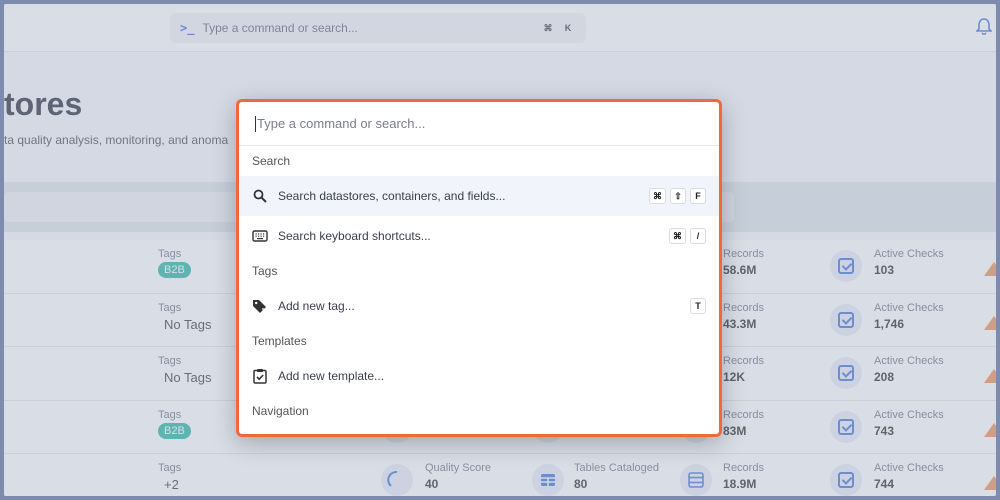  What do you see at coordinates (265, 271) in the screenshot?
I see `section-heading-tags: Tags` at bounding box center [265, 271].